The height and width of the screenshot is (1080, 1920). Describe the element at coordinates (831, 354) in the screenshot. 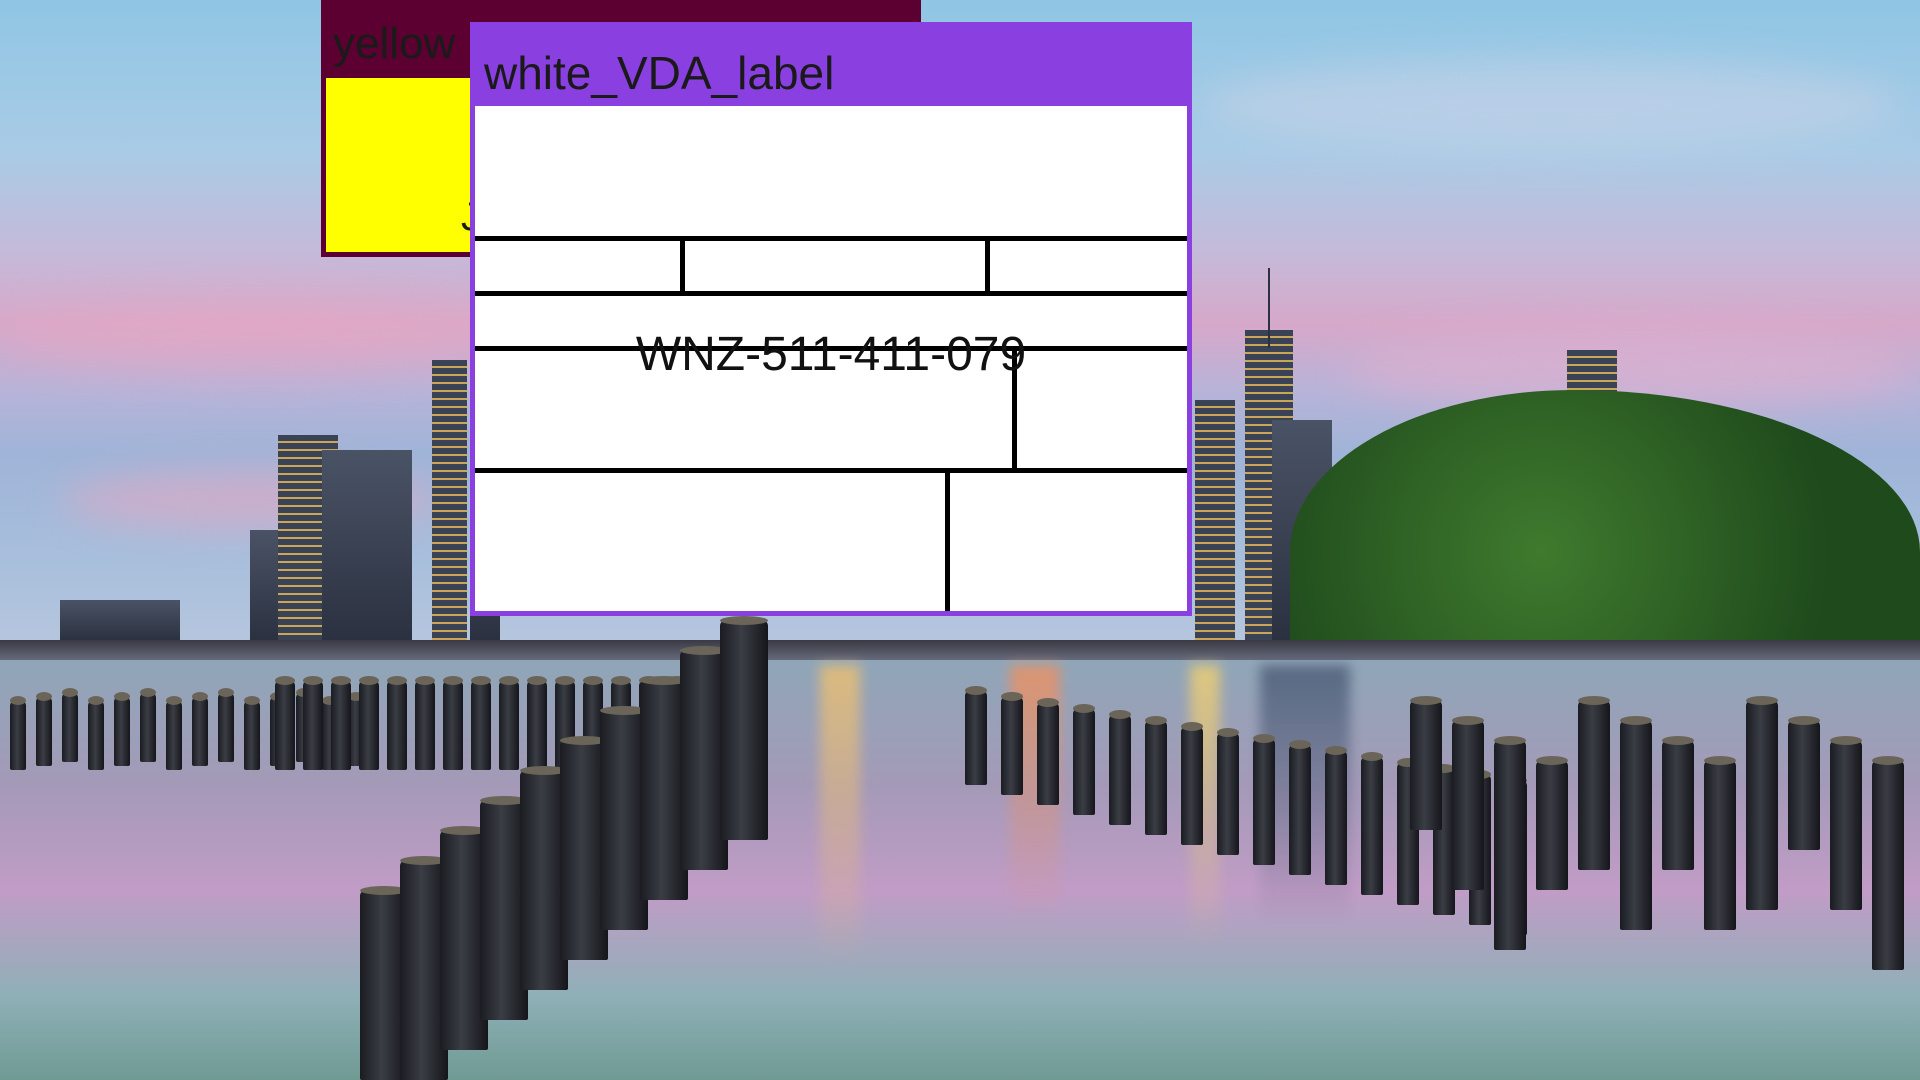

I see `label-id-text: WNZ-511-411-079` at that location.